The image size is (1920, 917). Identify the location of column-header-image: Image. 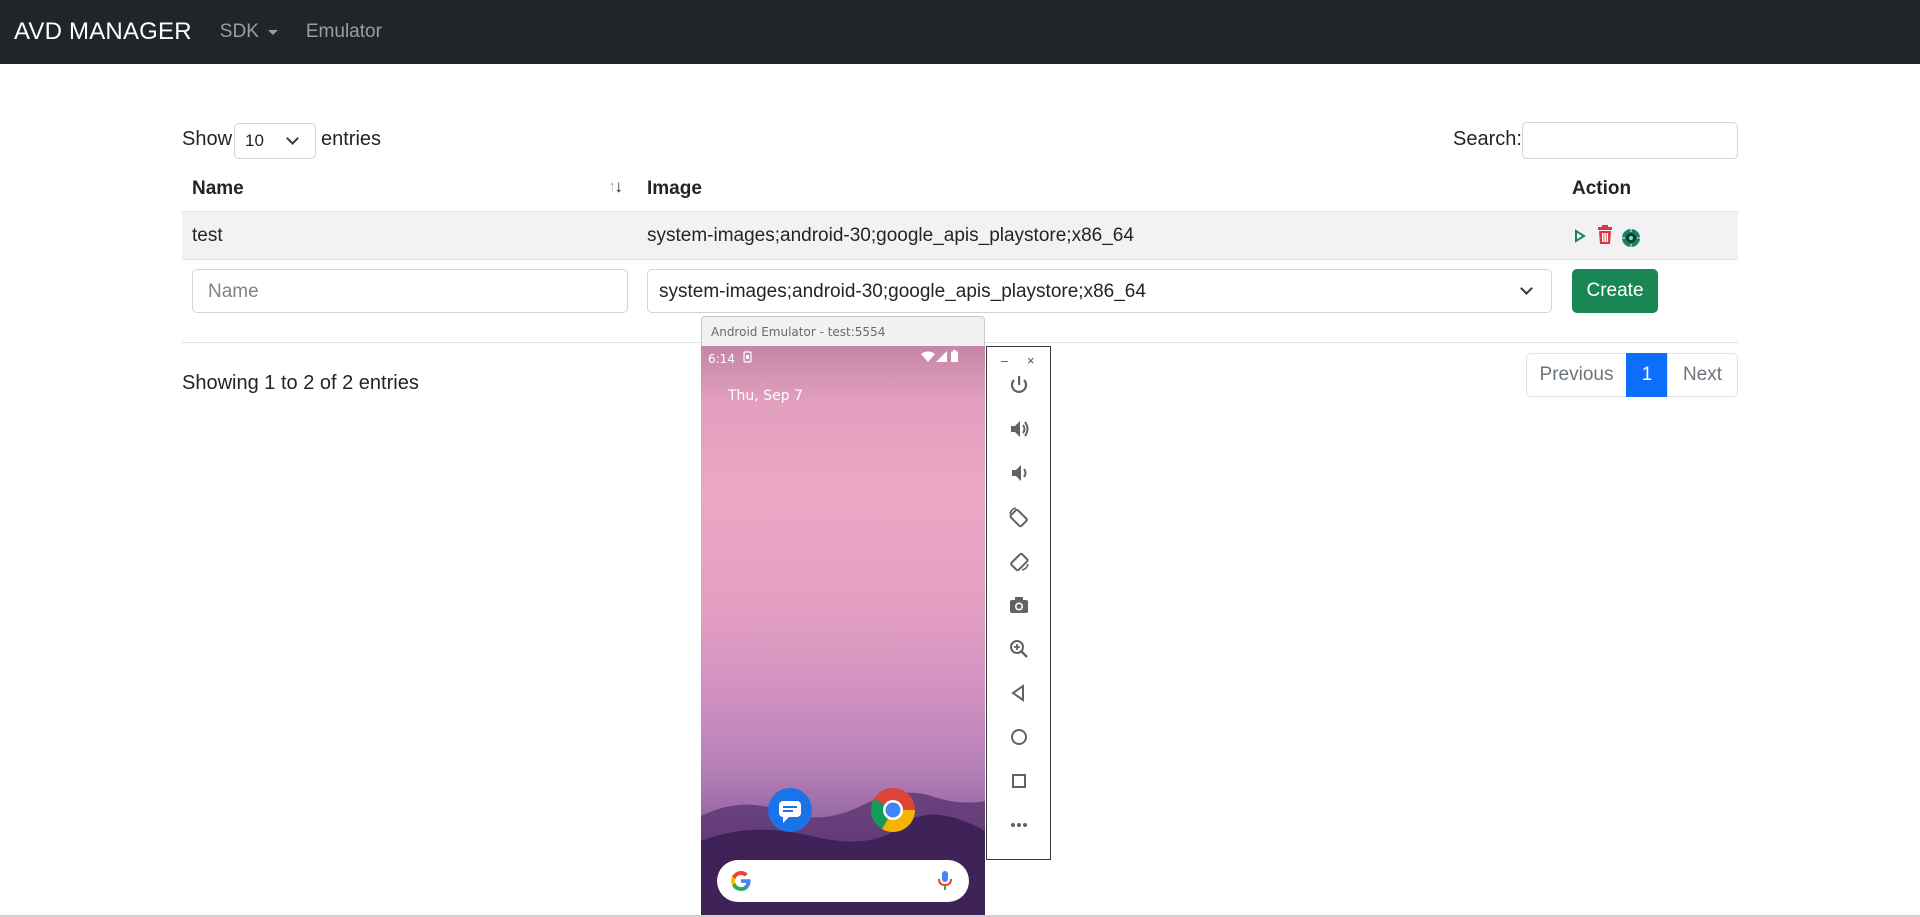
(674, 189).